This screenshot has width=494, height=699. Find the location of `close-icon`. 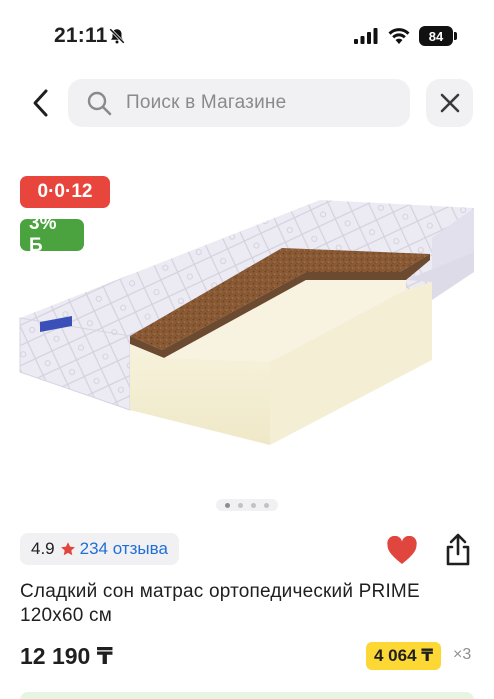

close-icon is located at coordinates (449, 103).